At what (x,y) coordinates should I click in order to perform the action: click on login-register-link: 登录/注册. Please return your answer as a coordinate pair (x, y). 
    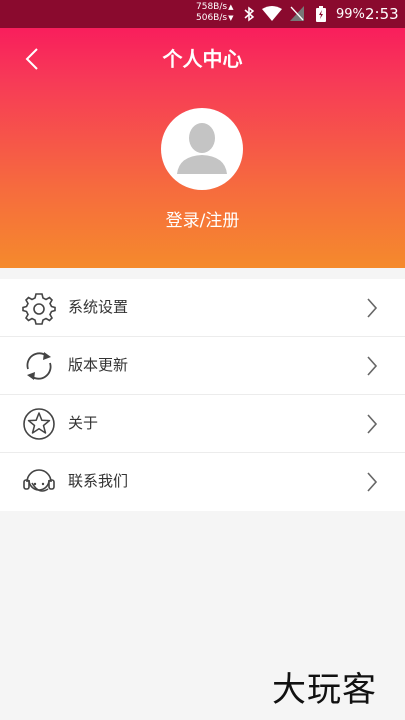
    Looking at the image, I should click on (202, 221).